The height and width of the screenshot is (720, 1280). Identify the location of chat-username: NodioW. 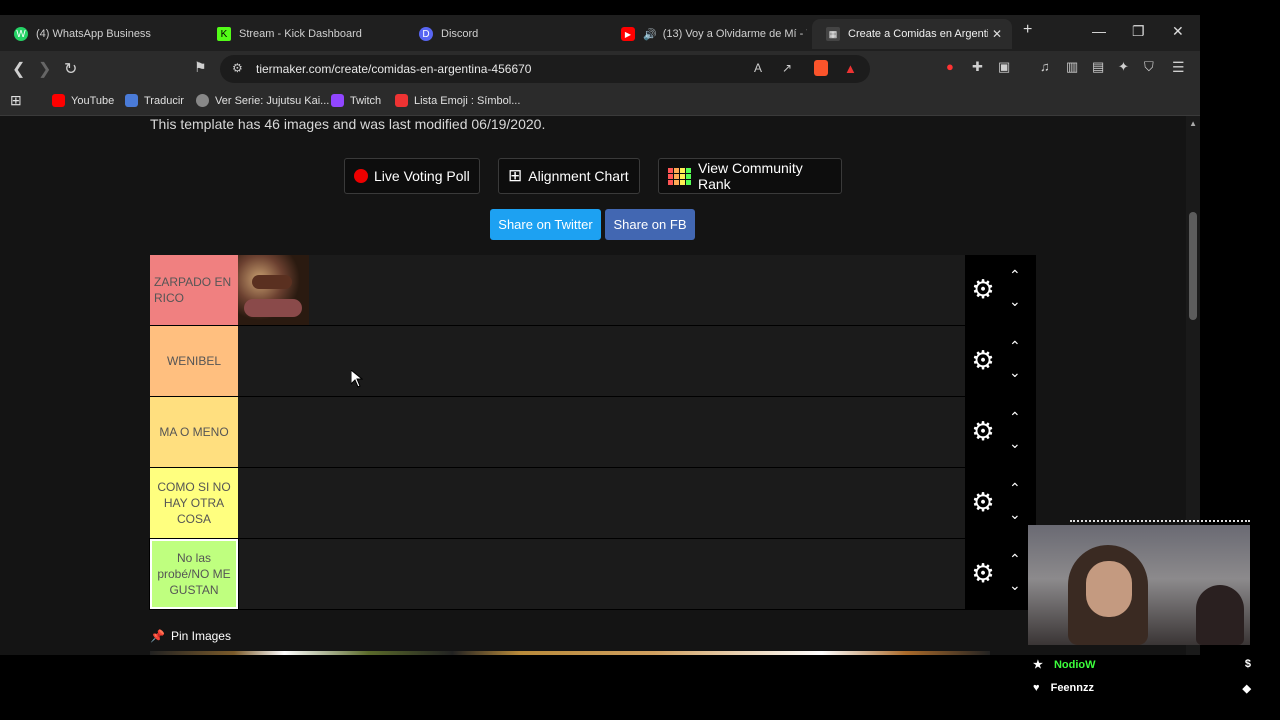
(1074, 665).